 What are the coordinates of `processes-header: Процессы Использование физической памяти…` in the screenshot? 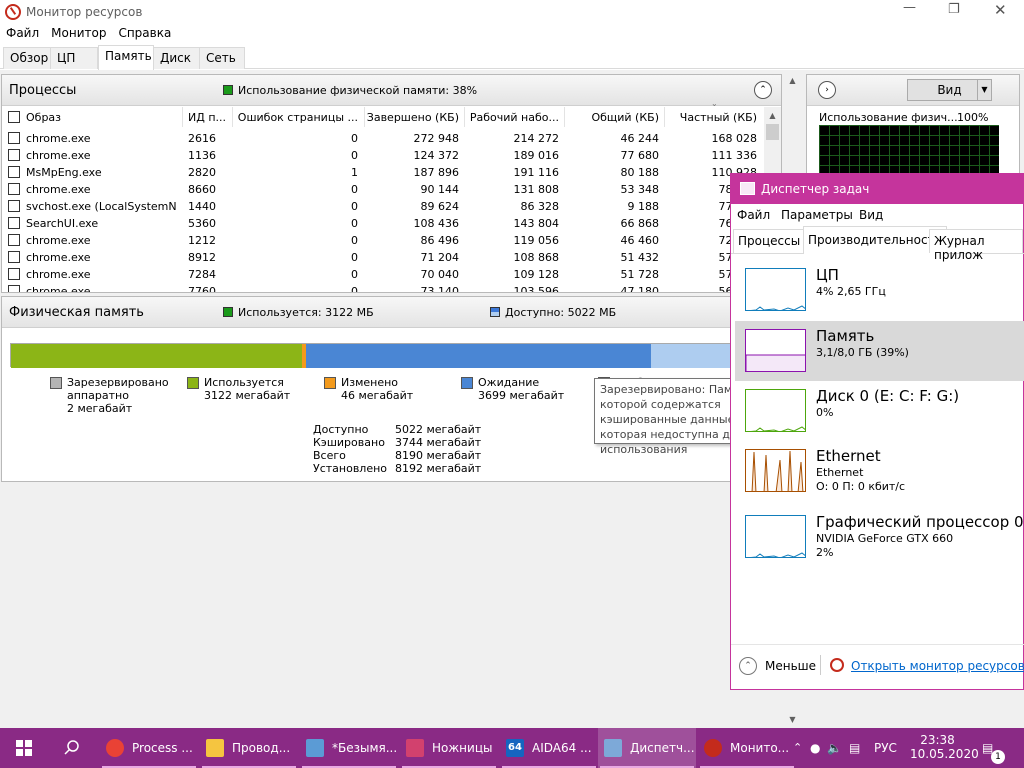 It's located at (391, 90).